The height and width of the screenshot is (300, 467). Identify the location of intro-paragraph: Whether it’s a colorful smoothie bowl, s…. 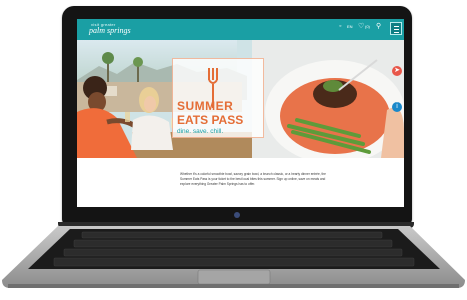
(253, 179).